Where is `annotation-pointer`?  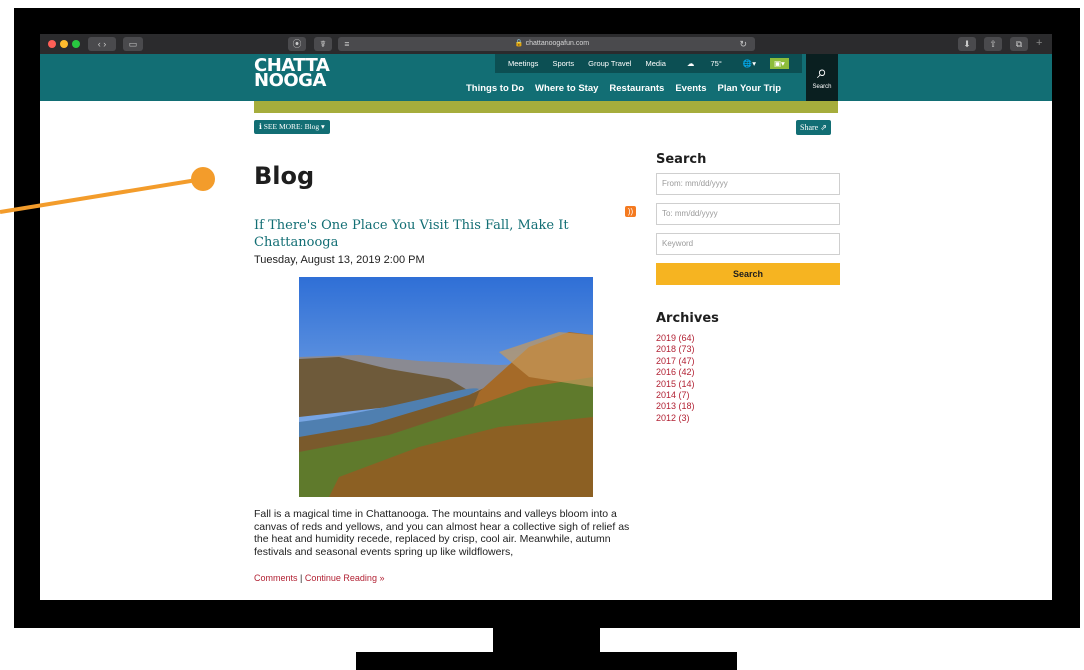
annotation-pointer is located at coordinates (107, 190).